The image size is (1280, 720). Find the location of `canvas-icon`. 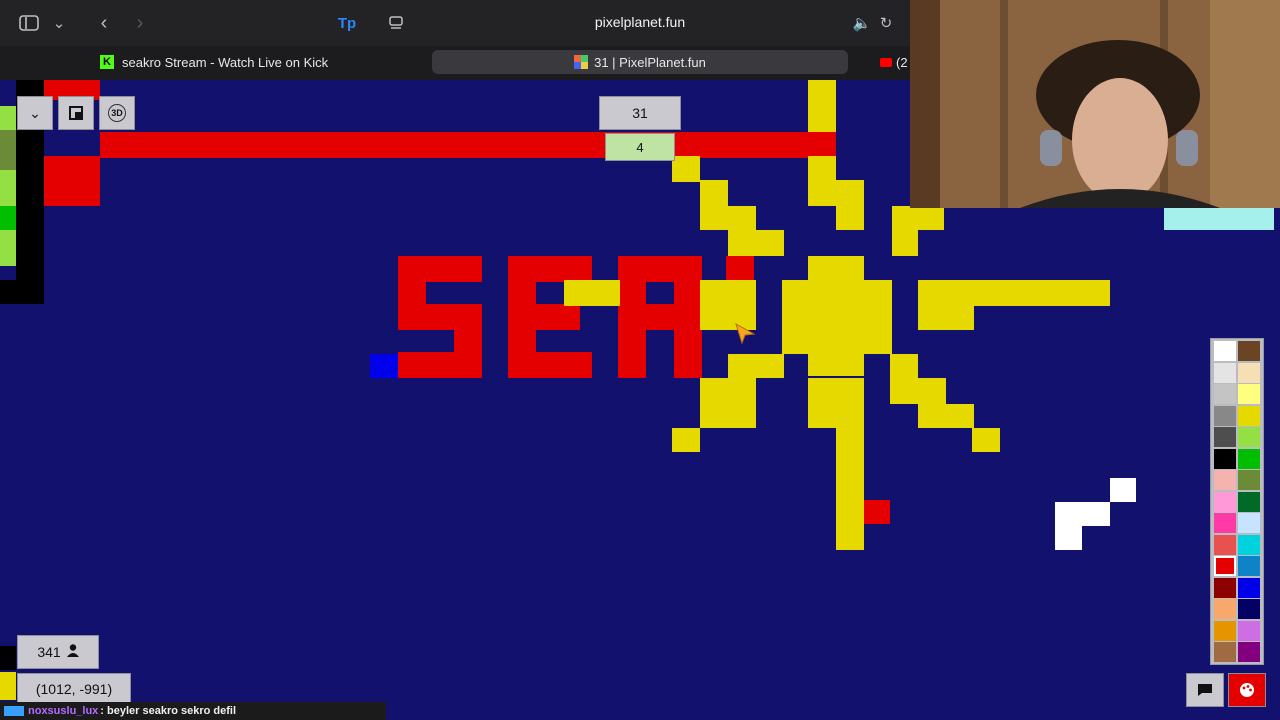

canvas-icon is located at coordinates (76, 113).